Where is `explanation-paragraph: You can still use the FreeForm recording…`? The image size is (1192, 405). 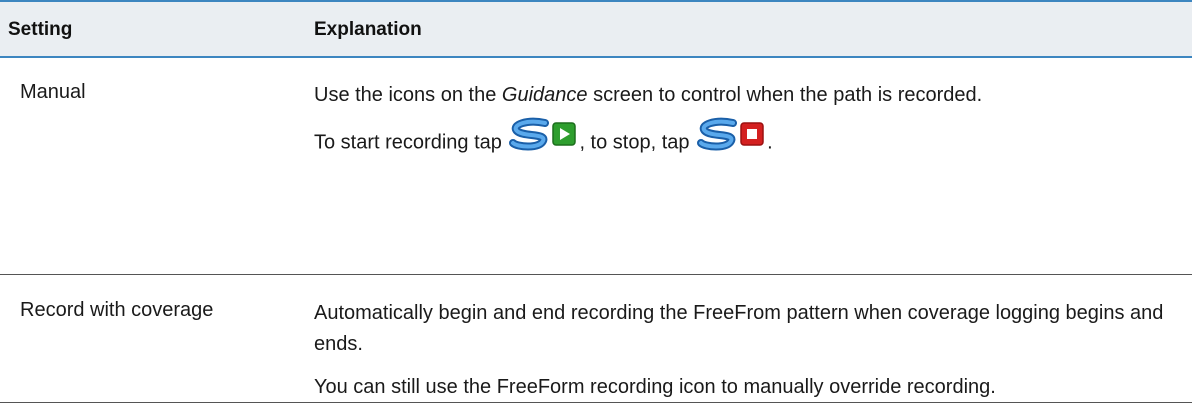
explanation-paragraph: You can still use the FreeForm recording… is located at coordinates (655, 387).